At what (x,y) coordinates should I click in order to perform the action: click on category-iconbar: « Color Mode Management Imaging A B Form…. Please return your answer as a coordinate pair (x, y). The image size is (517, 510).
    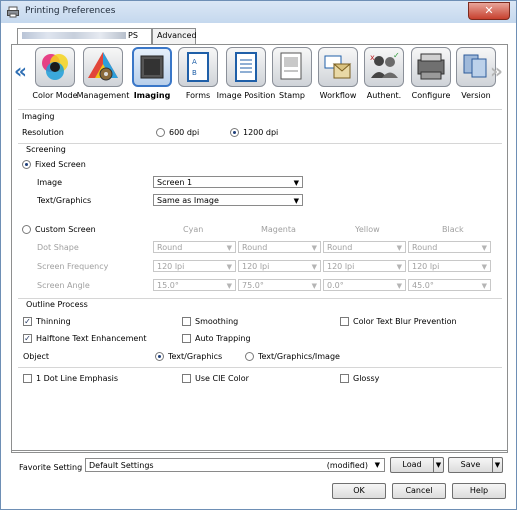
    Looking at the image, I should click on (259, 75).